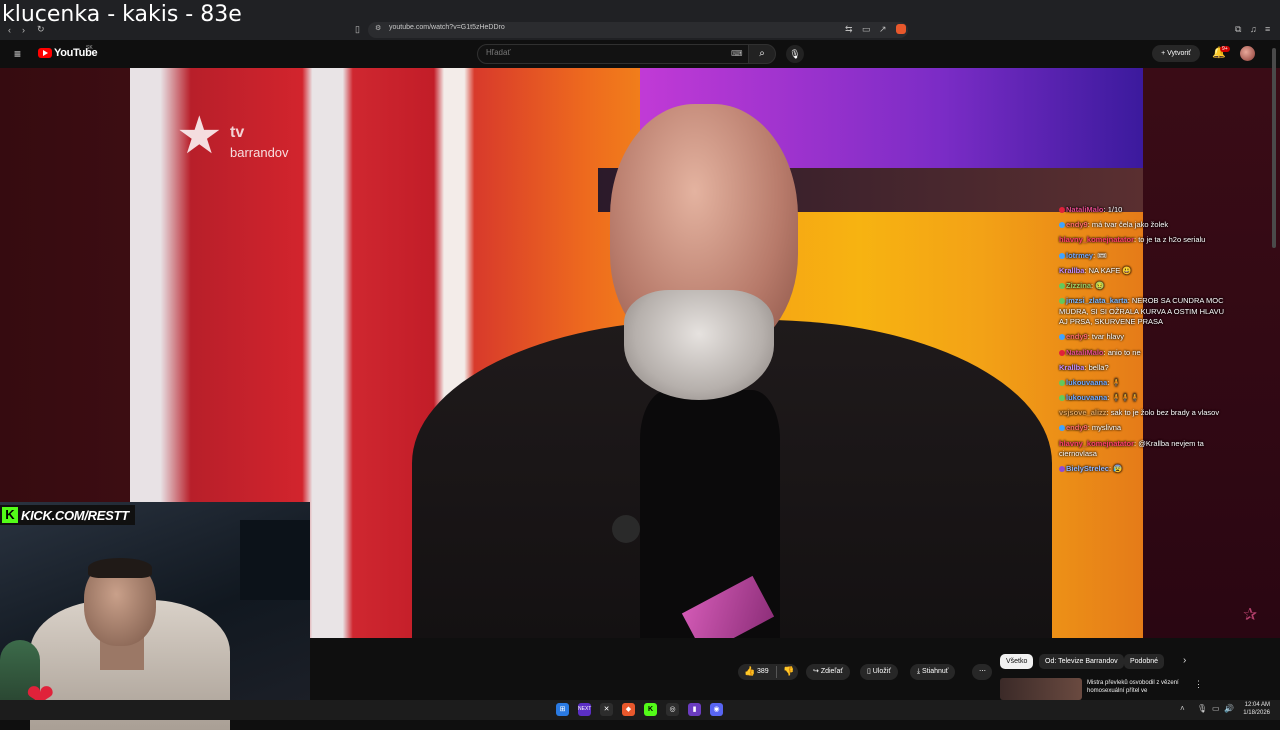  What do you see at coordinates (1110, 270) in the screenshot?
I see `chat-text: NA KAFE 😃` at bounding box center [1110, 270].